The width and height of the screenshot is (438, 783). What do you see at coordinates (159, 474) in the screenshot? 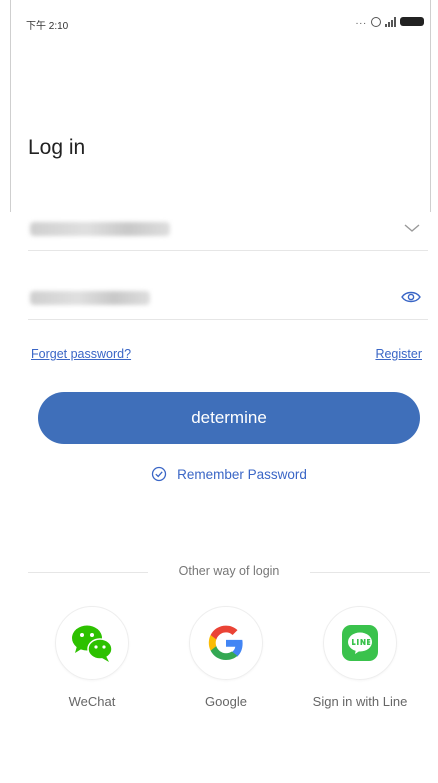
I see `check-circle-icon` at bounding box center [159, 474].